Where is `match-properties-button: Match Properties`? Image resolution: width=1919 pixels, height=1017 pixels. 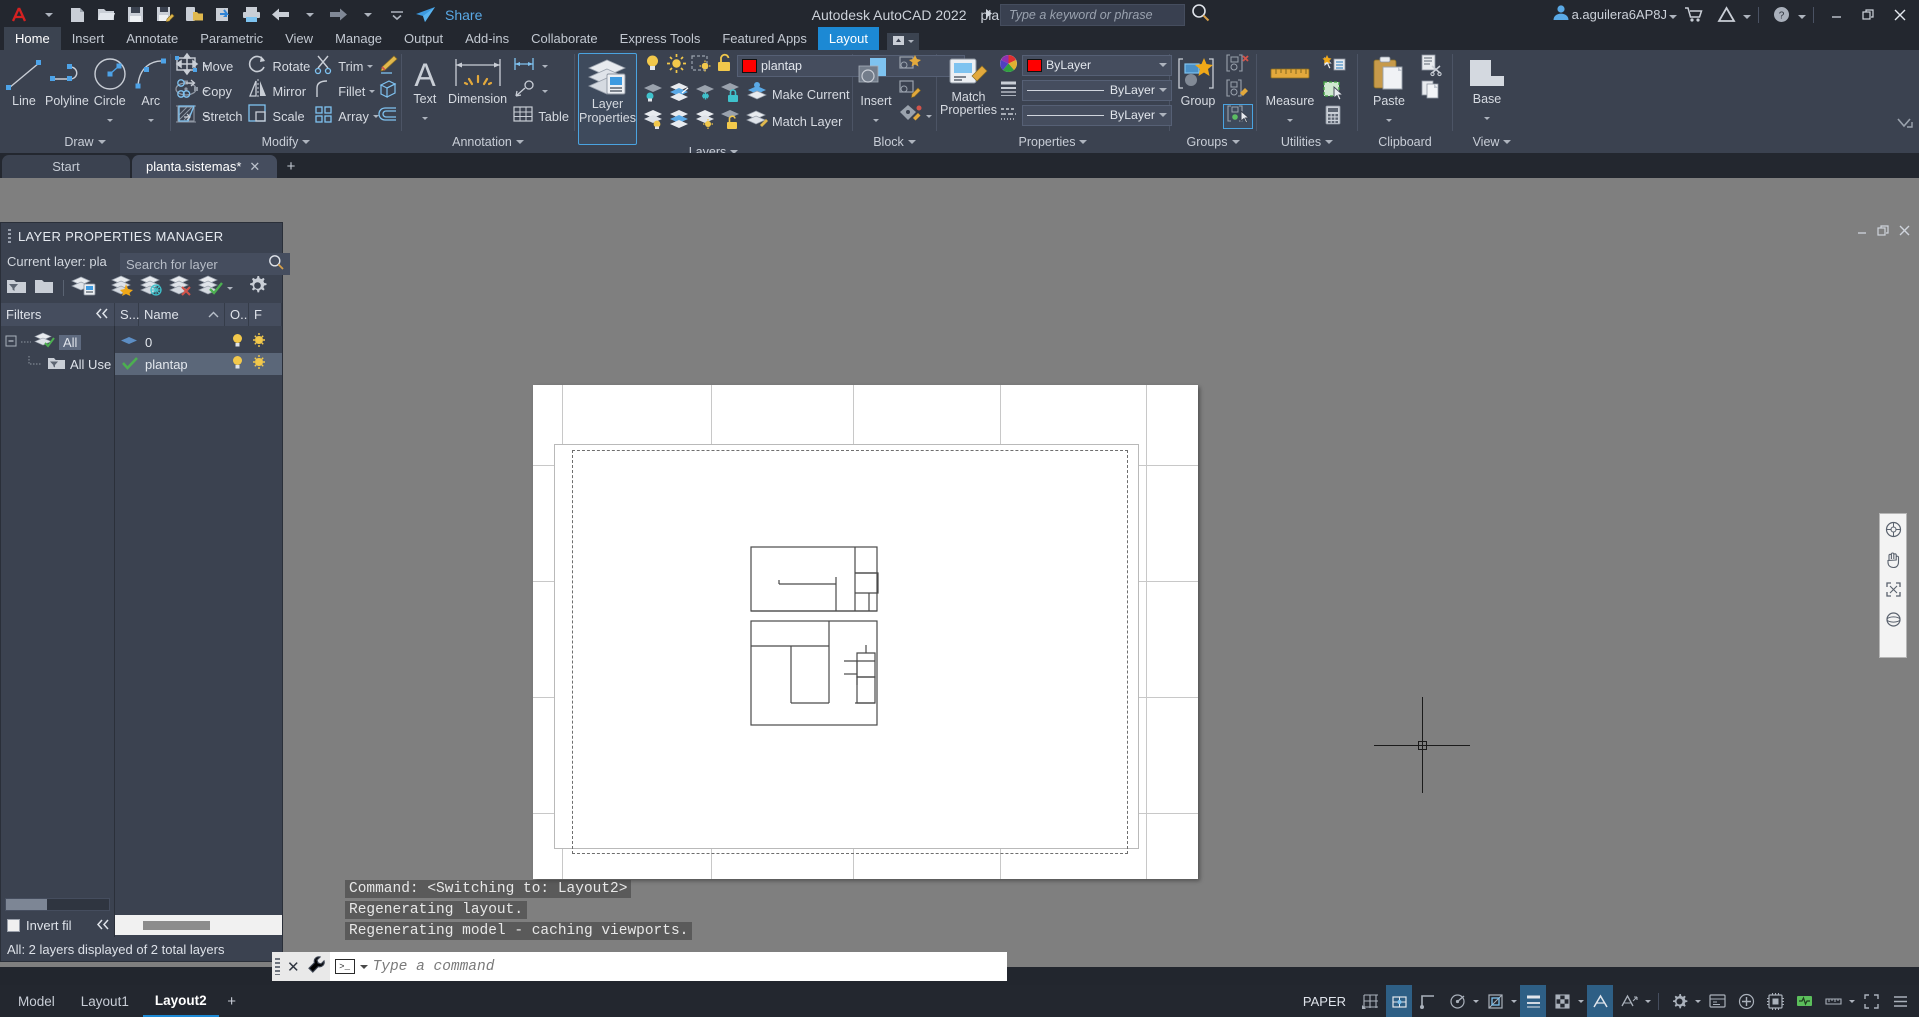
match-properties-button: Match Properties is located at coordinates (968, 85).